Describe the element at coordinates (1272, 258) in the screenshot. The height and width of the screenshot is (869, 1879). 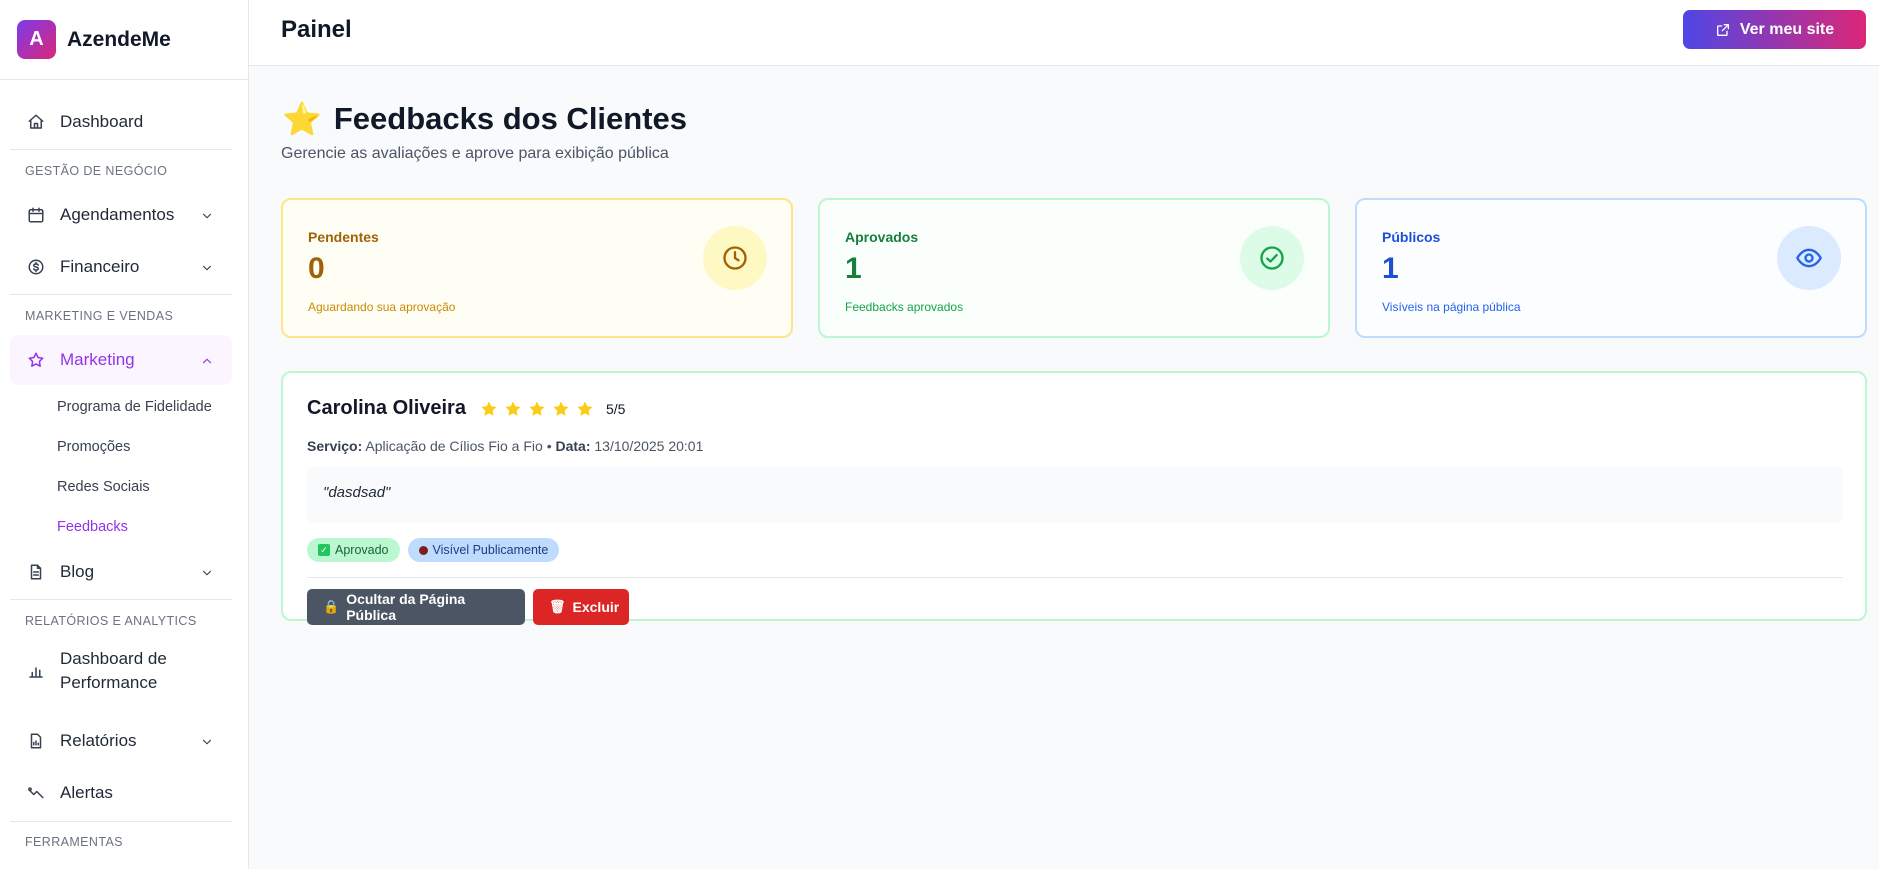
I see `check-circle-icon` at that location.